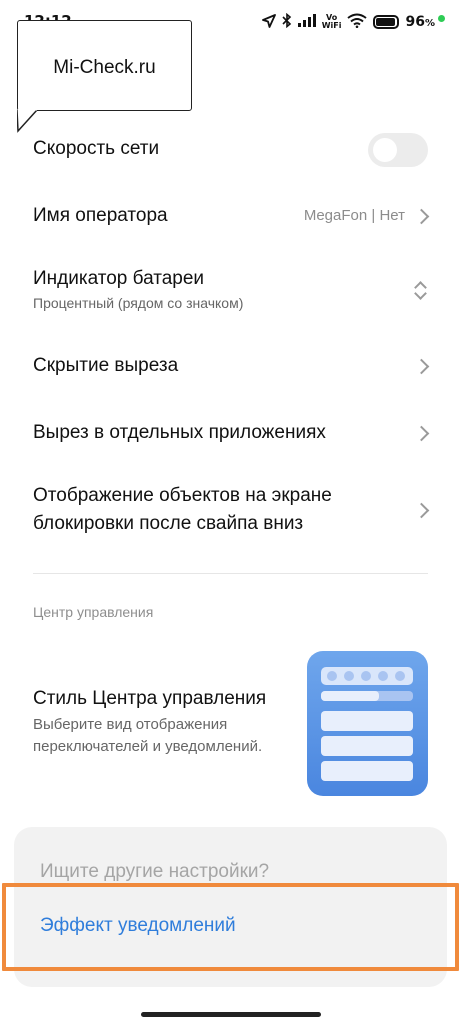 This screenshot has width=461, height=1024. Describe the element at coordinates (386, 22) in the screenshot. I see `battery-icon` at that location.